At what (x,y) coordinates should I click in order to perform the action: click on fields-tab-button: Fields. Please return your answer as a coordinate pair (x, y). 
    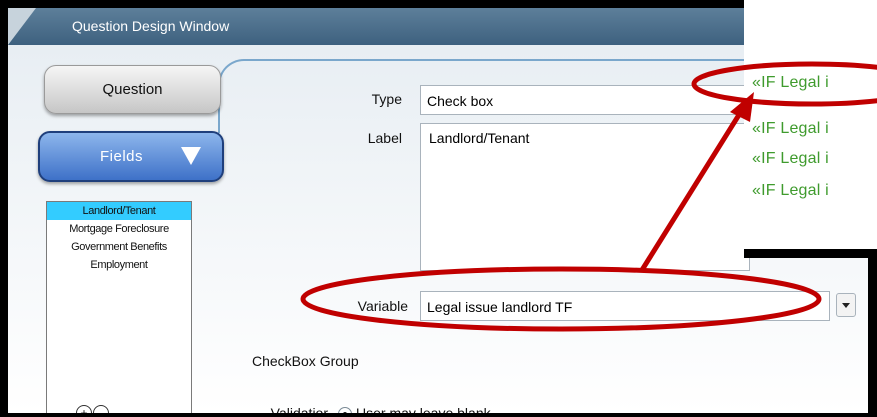
    Looking at the image, I should click on (131, 156).